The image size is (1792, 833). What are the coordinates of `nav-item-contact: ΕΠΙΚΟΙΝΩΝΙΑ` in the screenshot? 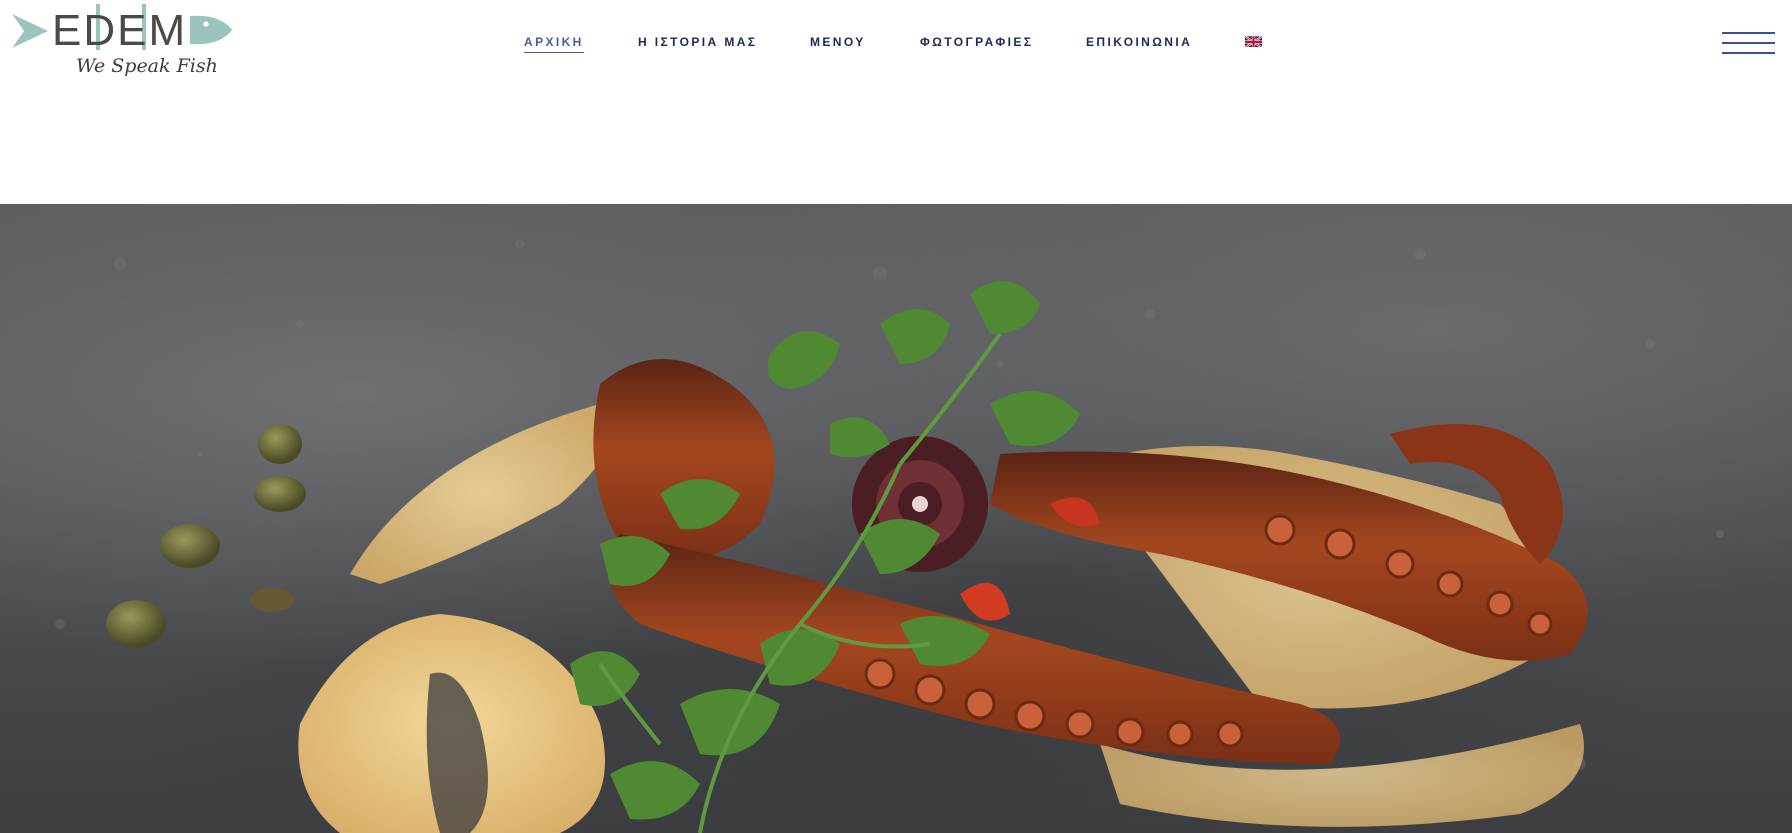 It's located at (1139, 43).